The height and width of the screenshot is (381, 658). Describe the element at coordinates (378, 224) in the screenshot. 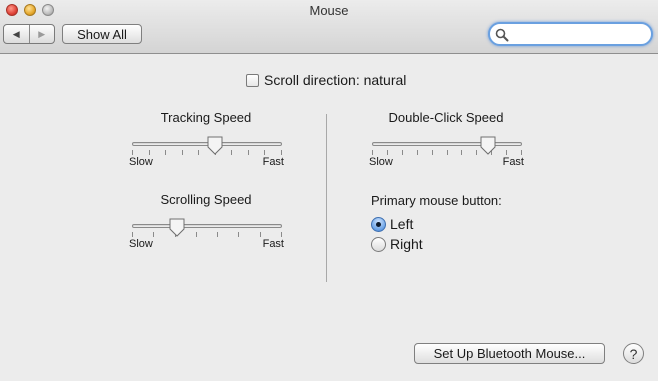

I see `radio-left` at that location.